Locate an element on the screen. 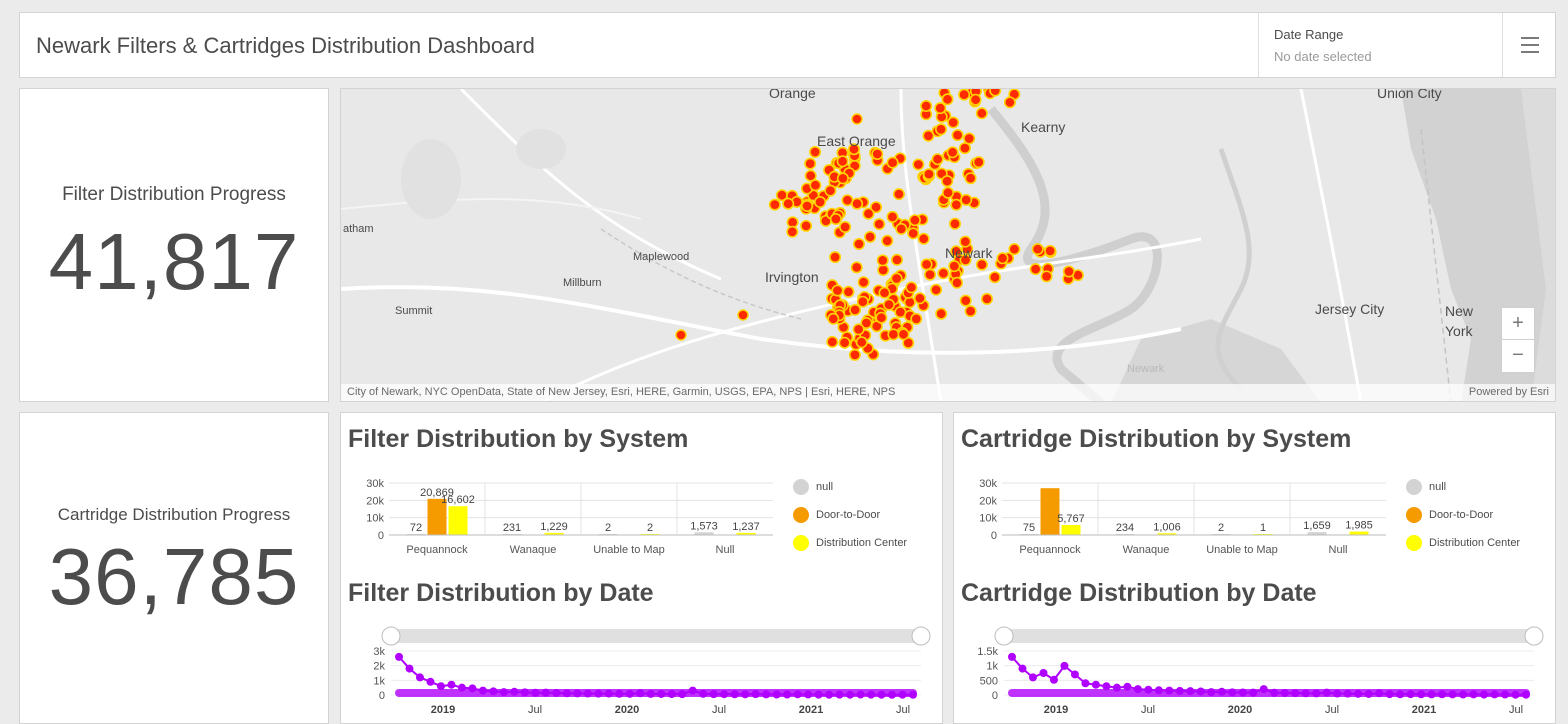 Image resolution: width=1568 pixels, height=724 pixels. map-label-new: New is located at coordinates (1459, 311).